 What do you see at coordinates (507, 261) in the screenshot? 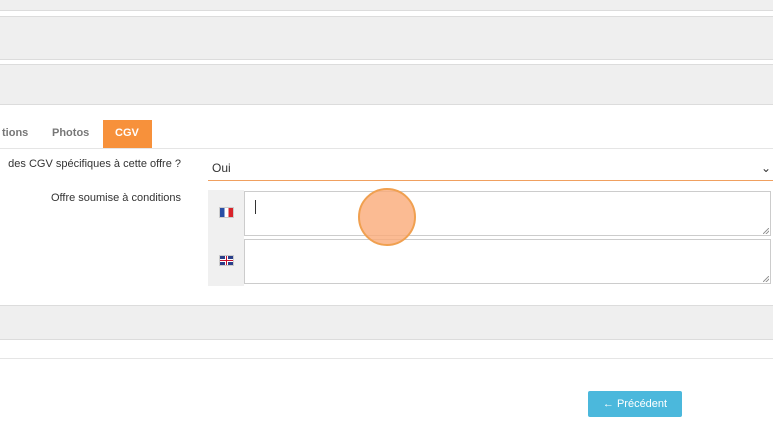
I see `conditions-en-textarea` at bounding box center [507, 261].